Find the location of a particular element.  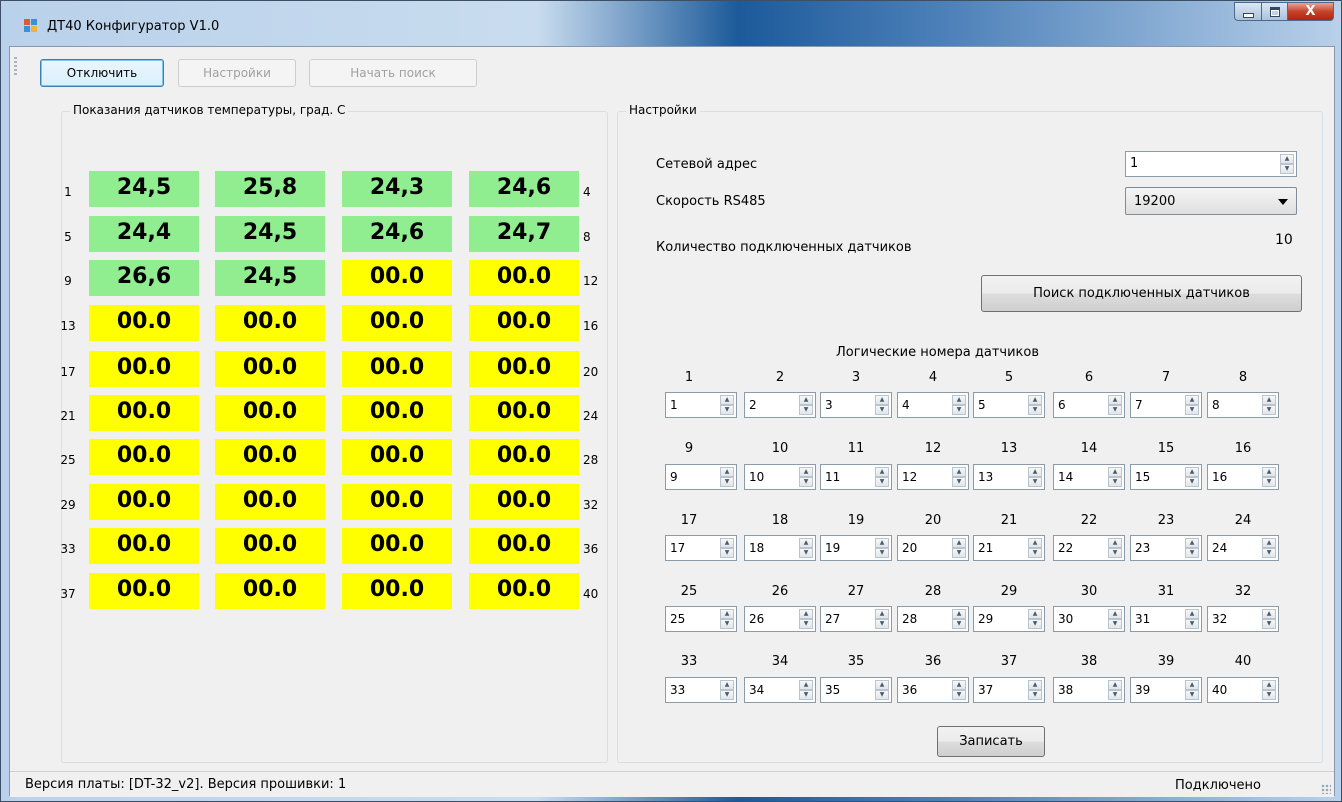

logical-number-input: 26 ▲ ▼ is located at coordinates (780, 619).